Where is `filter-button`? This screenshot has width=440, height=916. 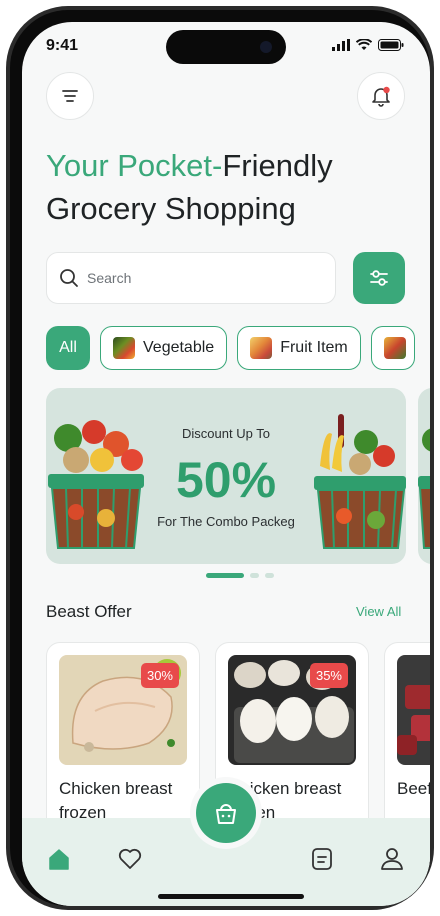
filter-button is located at coordinates (379, 278).